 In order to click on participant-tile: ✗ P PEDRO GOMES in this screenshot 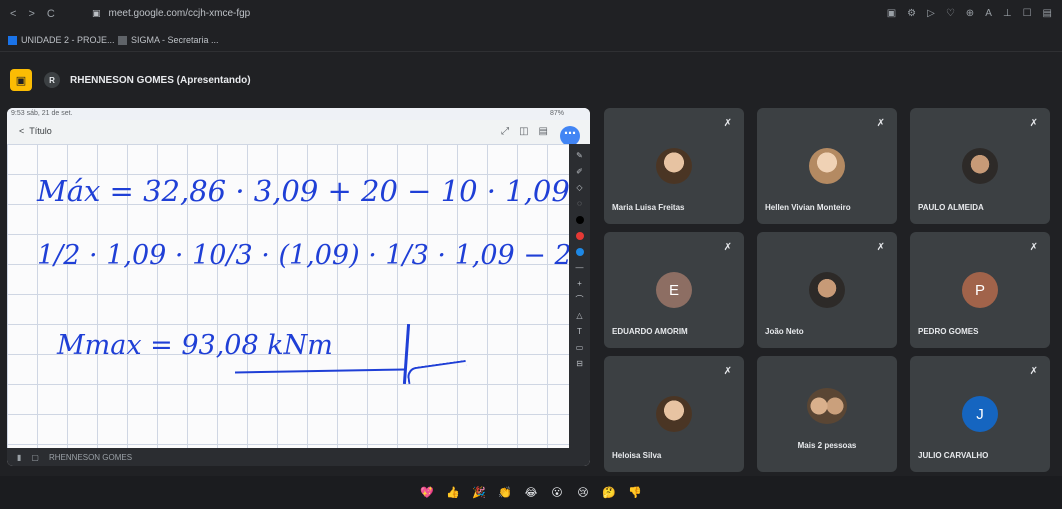, I will do `click(980, 290)`.